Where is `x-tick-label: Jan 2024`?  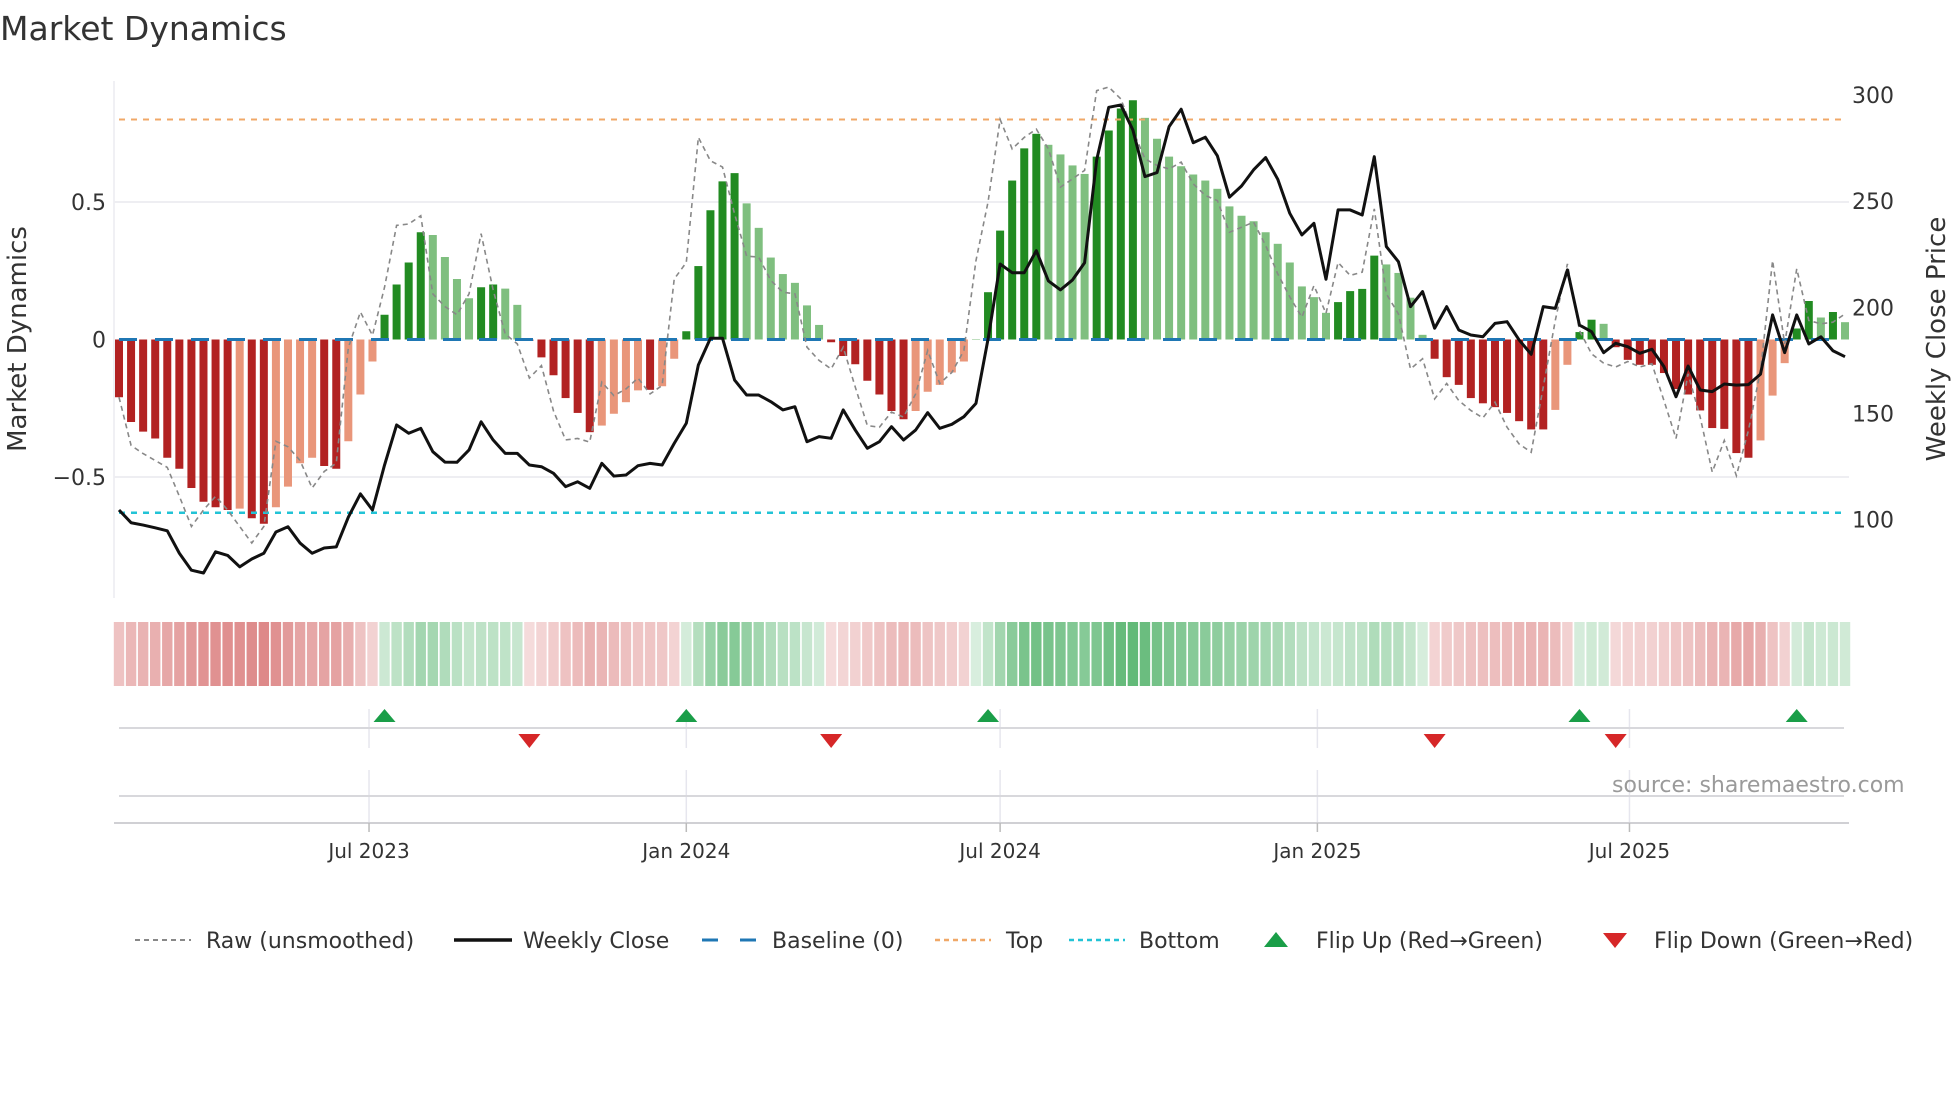 x-tick-label: Jan 2024 is located at coordinates (685, 851).